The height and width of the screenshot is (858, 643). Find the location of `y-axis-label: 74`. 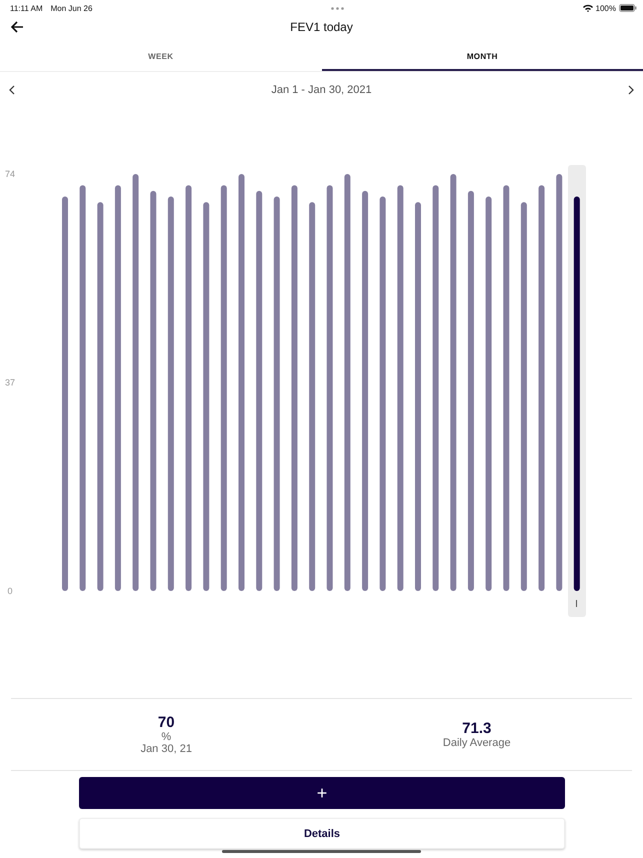

y-axis-label: 74 is located at coordinates (10, 174).